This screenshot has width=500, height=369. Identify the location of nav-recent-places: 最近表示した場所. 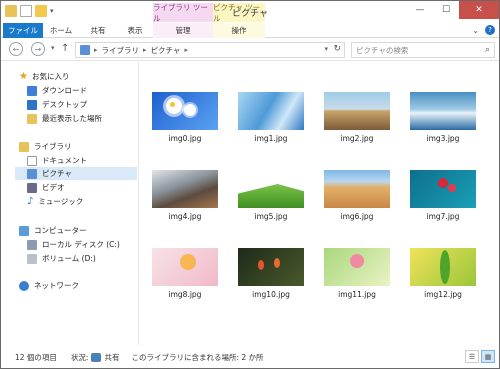
(64, 118).